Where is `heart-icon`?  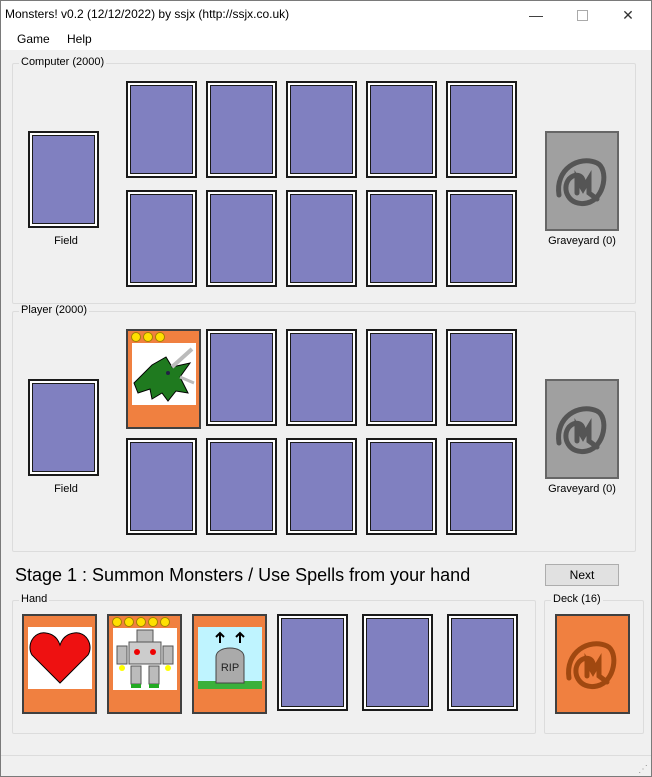 heart-icon is located at coordinates (60, 658).